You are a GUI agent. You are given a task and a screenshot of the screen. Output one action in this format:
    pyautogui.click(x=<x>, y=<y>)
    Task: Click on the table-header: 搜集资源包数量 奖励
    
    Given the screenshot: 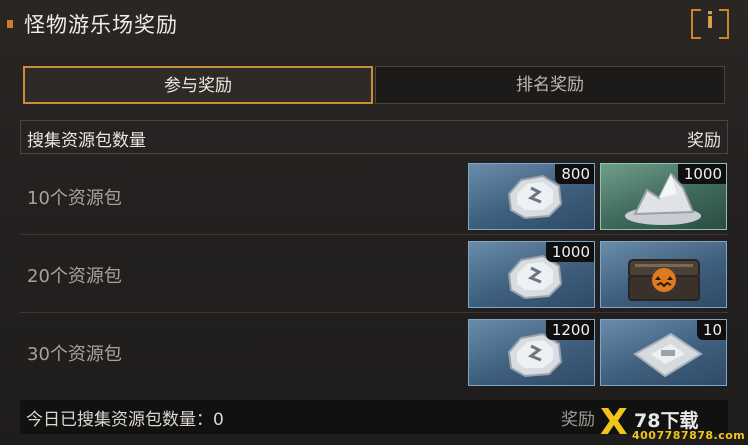 What is the action you would take?
    pyautogui.click(x=374, y=137)
    